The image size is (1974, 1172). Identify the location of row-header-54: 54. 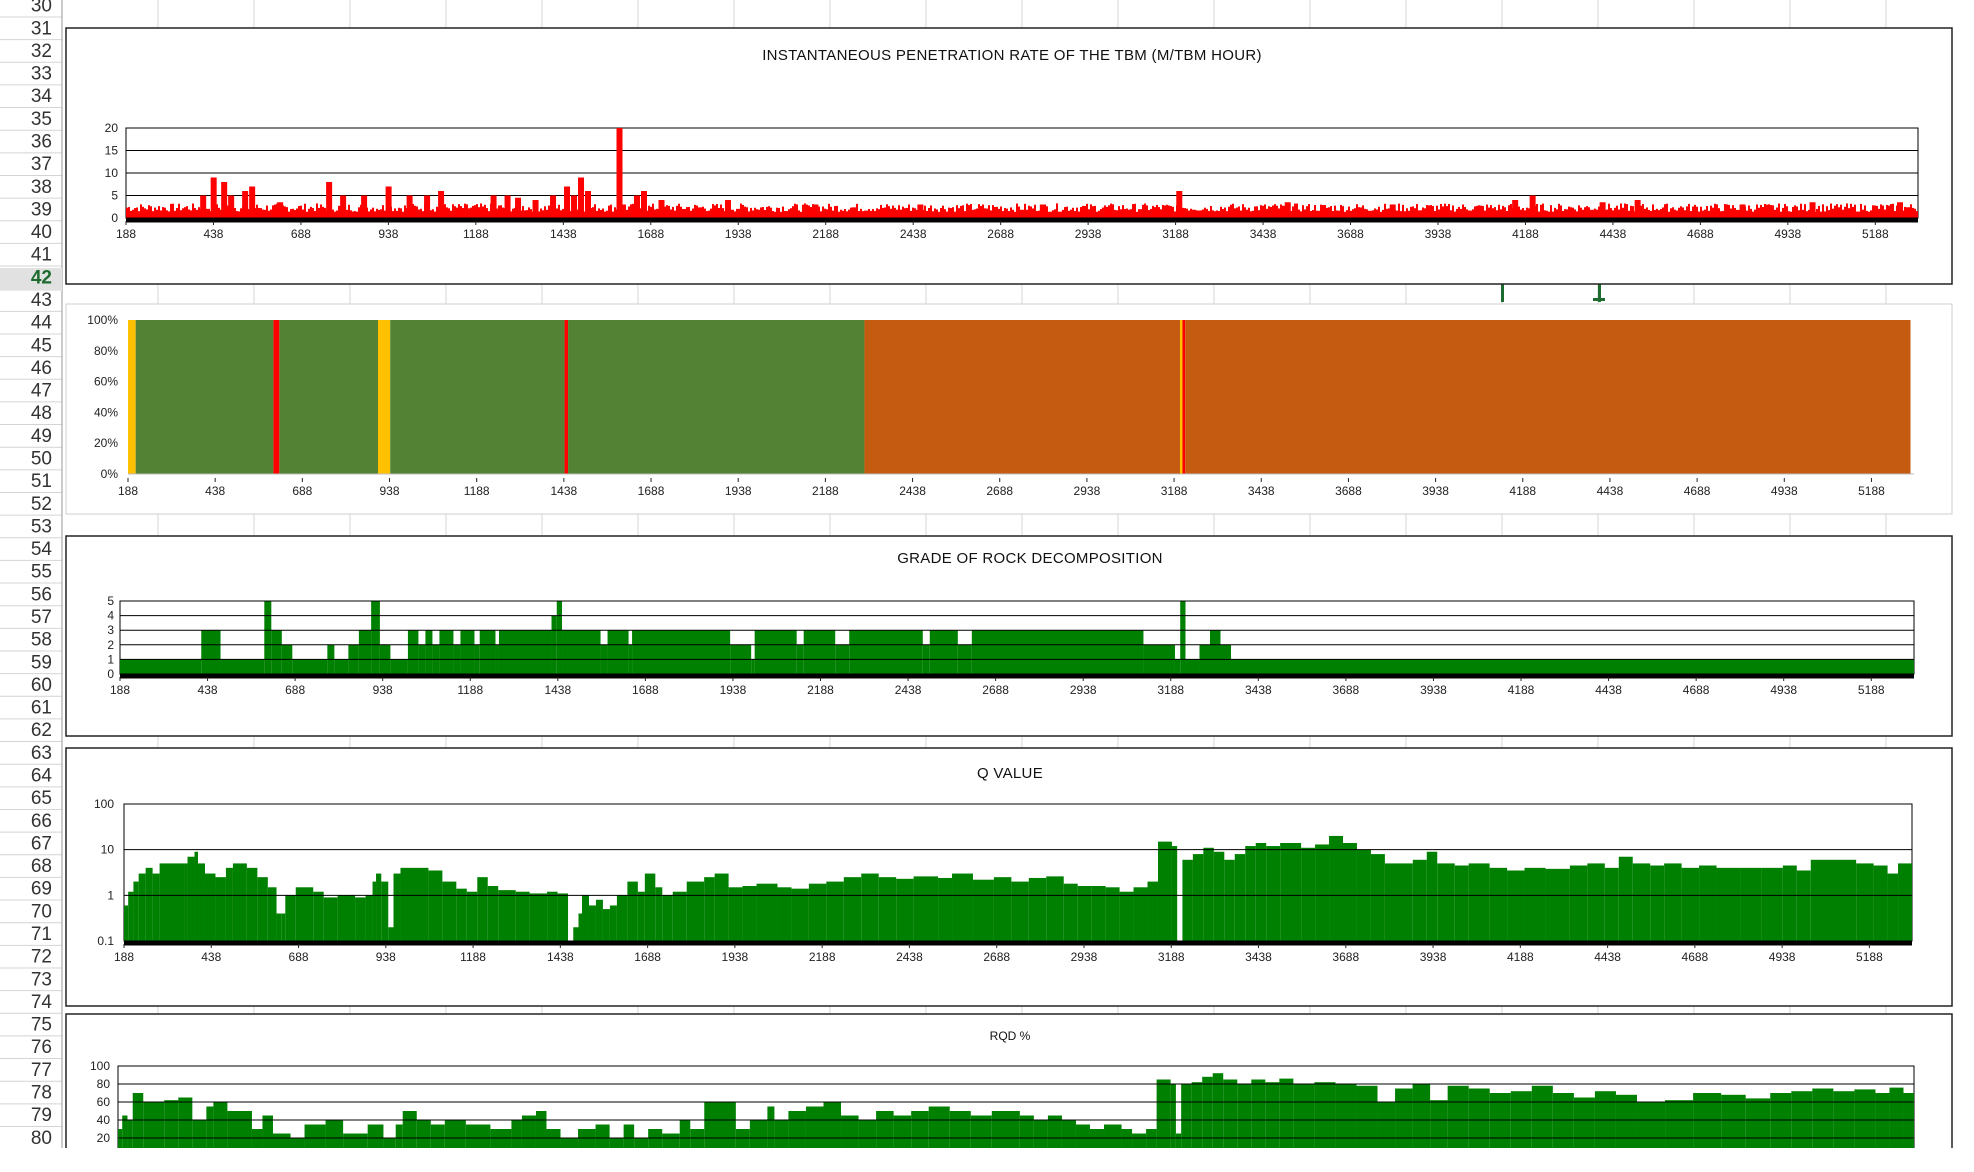
(42, 549).